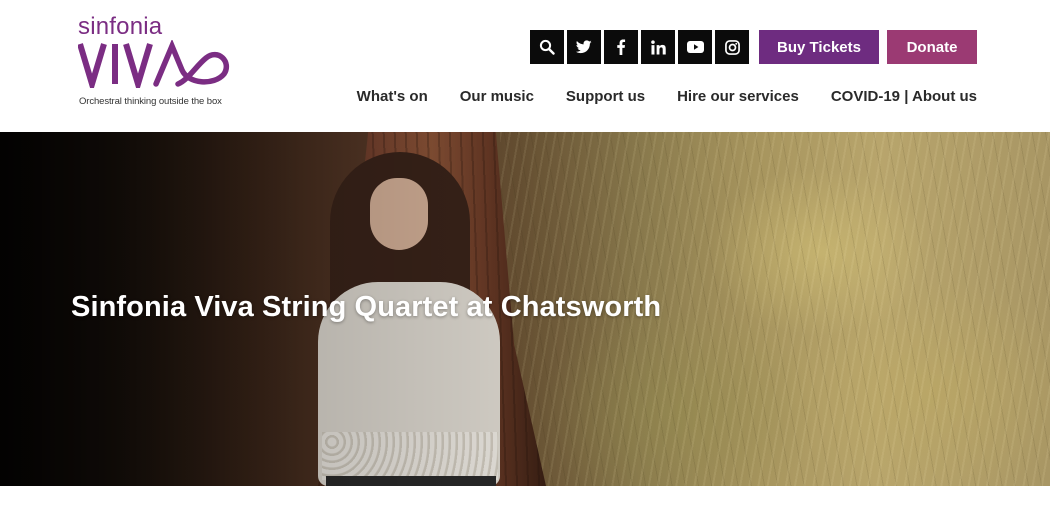 The width and height of the screenshot is (1050, 520). I want to click on twitter-icon, so click(584, 47).